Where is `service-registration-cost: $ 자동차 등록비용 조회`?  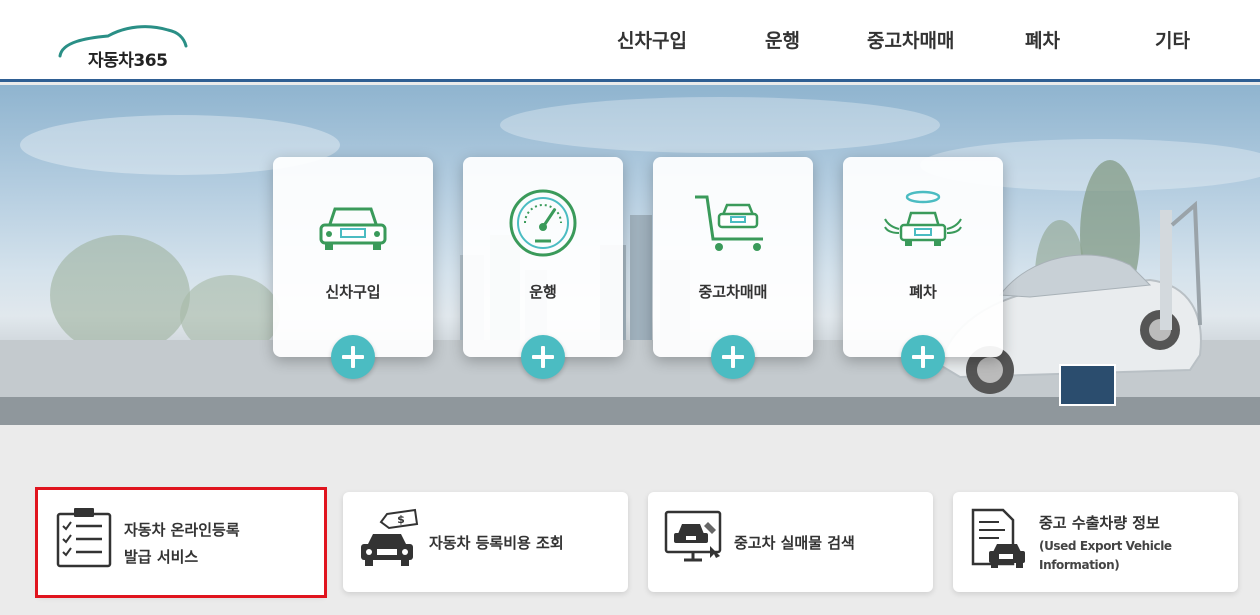
service-registration-cost: $ 자동차 등록비용 조회 is located at coordinates (485, 542).